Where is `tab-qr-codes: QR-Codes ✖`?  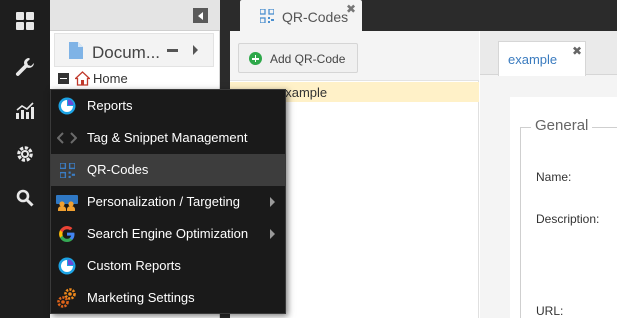
tab-qr-codes: QR-Codes ✖ is located at coordinates (301, 16).